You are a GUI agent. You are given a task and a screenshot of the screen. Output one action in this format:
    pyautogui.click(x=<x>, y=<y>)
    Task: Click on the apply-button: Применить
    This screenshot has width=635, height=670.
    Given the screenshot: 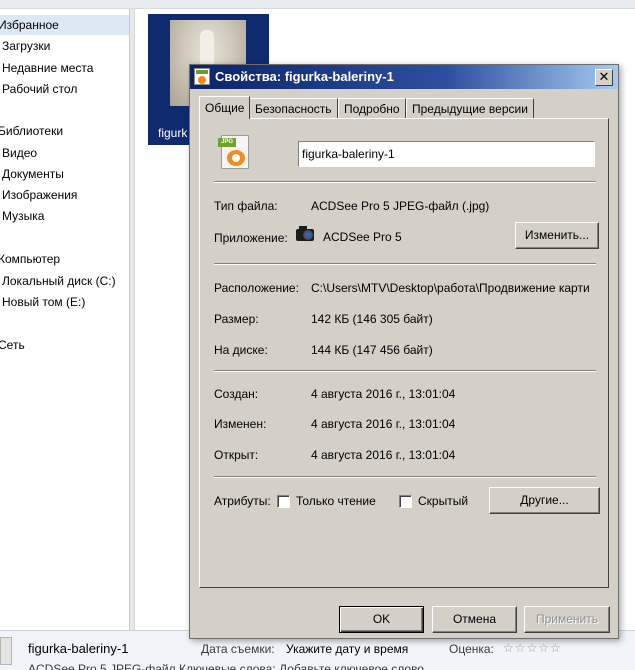 What is the action you would take?
    pyautogui.click(x=567, y=619)
    